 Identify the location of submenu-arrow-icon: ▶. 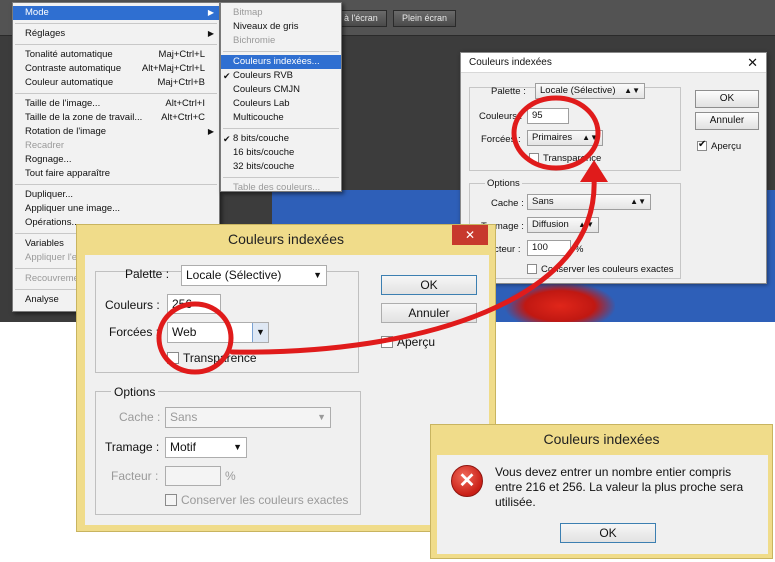
(210, 131).